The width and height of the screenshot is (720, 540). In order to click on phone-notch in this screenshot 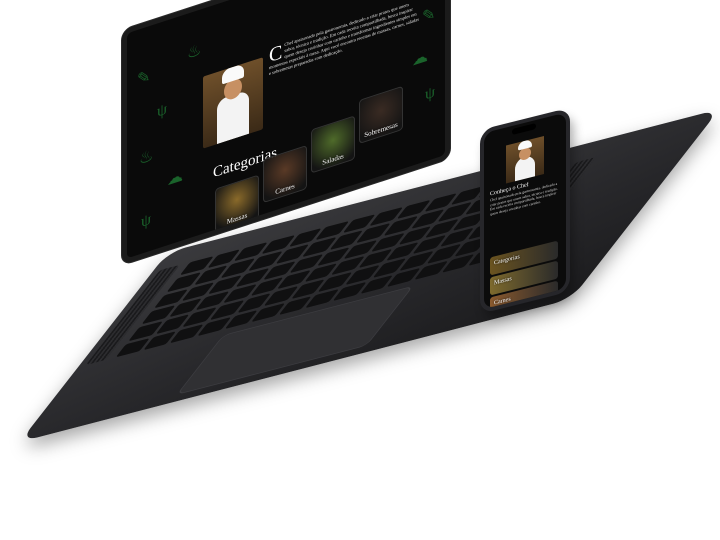, I will do `click(524, 129)`.